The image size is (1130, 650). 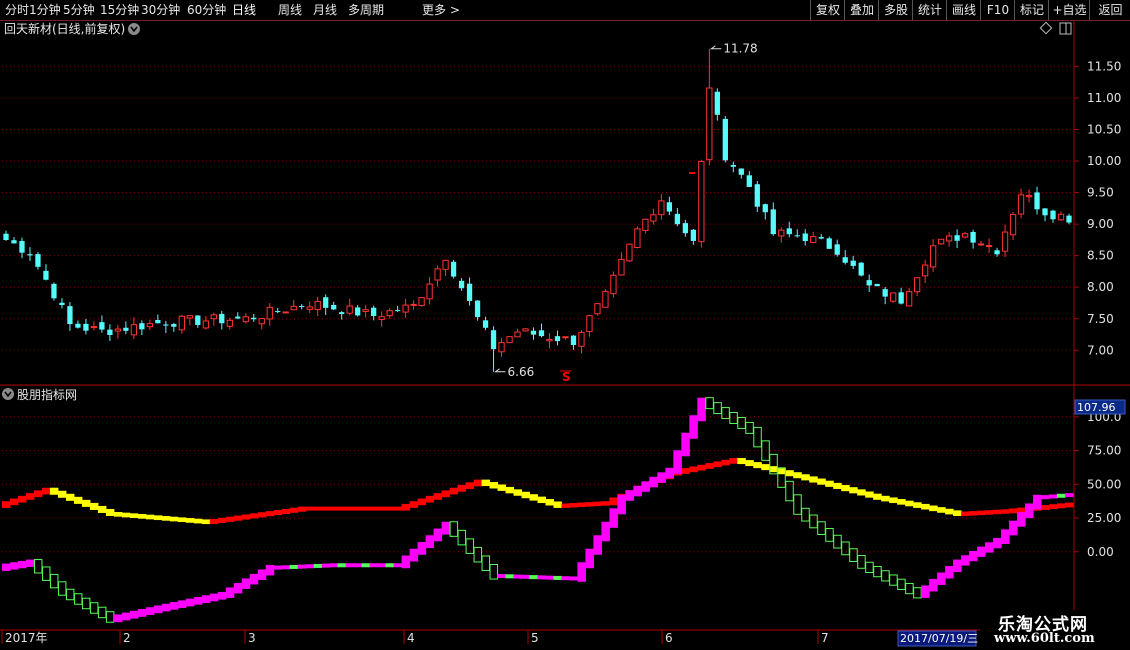 What do you see at coordinates (997, 10) in the screenshot?
I see `toolbar-btn-5: F10` at bounding box center [997, 10].